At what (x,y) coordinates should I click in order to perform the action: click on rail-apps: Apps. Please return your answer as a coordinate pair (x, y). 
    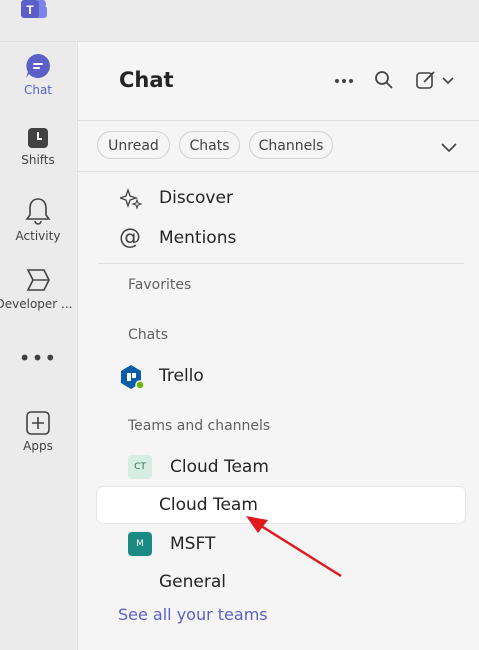
    Looking at the image, I should click on (38, 431).